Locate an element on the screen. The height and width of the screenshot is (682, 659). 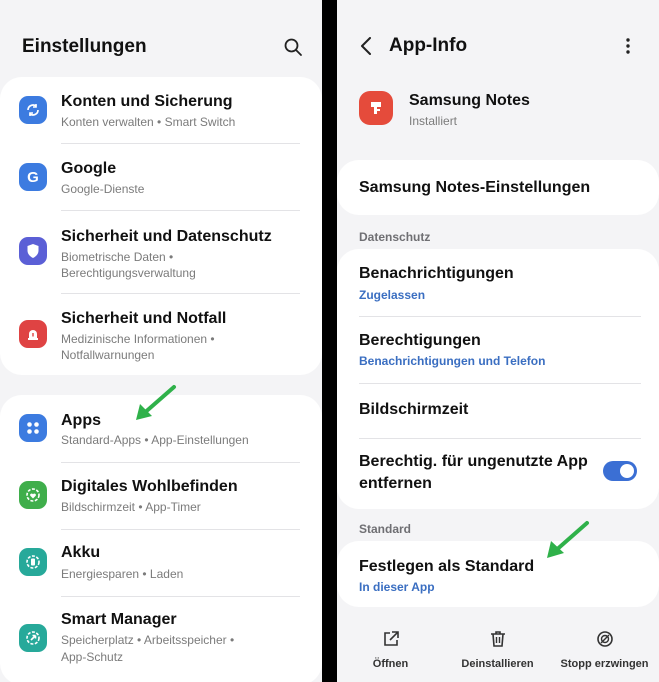
remove-unused-permissions-title: Berechtig. für ungenutzte App is located at coordinates (473, 461).